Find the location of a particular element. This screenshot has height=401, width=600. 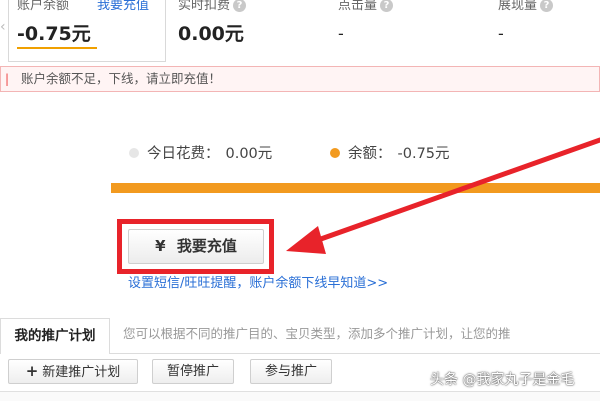

today-dot-icon is located at coordinates (134, 153).